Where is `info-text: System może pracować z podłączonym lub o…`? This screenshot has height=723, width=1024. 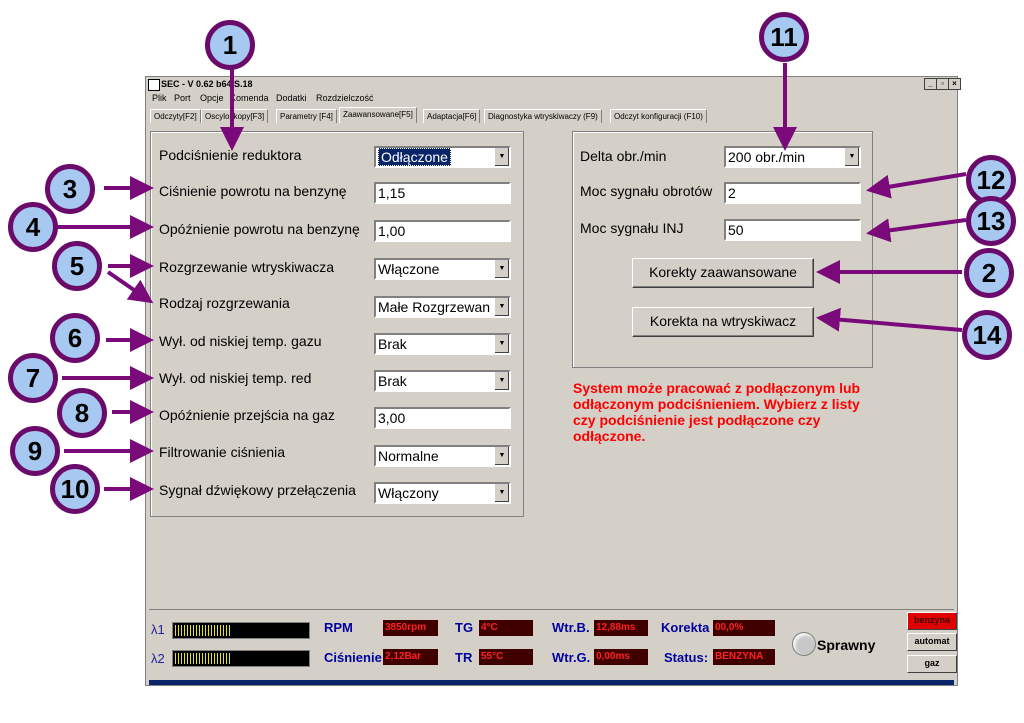
info-text: System może pracować z podłączonym lub o… is located at coordinates (717, 412).